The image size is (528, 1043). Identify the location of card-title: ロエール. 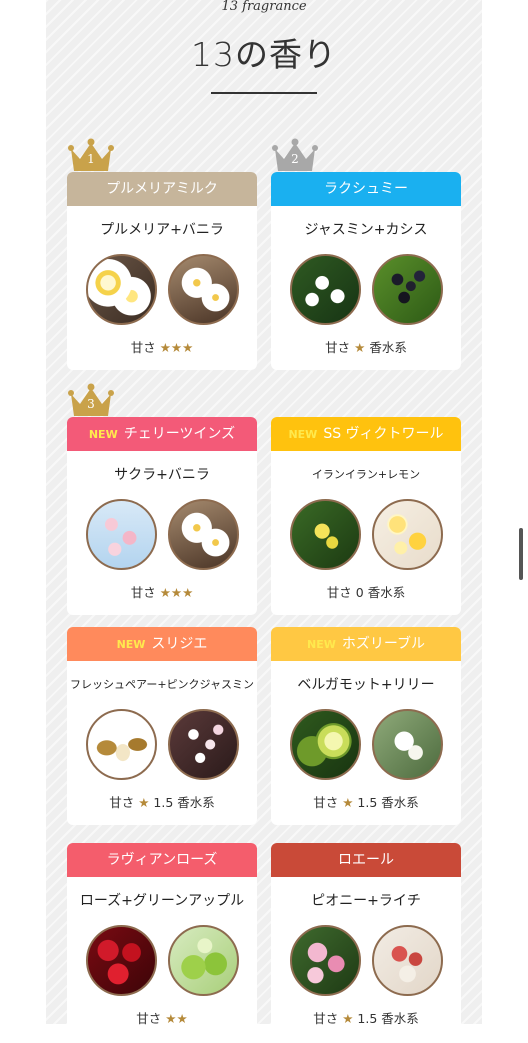
(366, 860).